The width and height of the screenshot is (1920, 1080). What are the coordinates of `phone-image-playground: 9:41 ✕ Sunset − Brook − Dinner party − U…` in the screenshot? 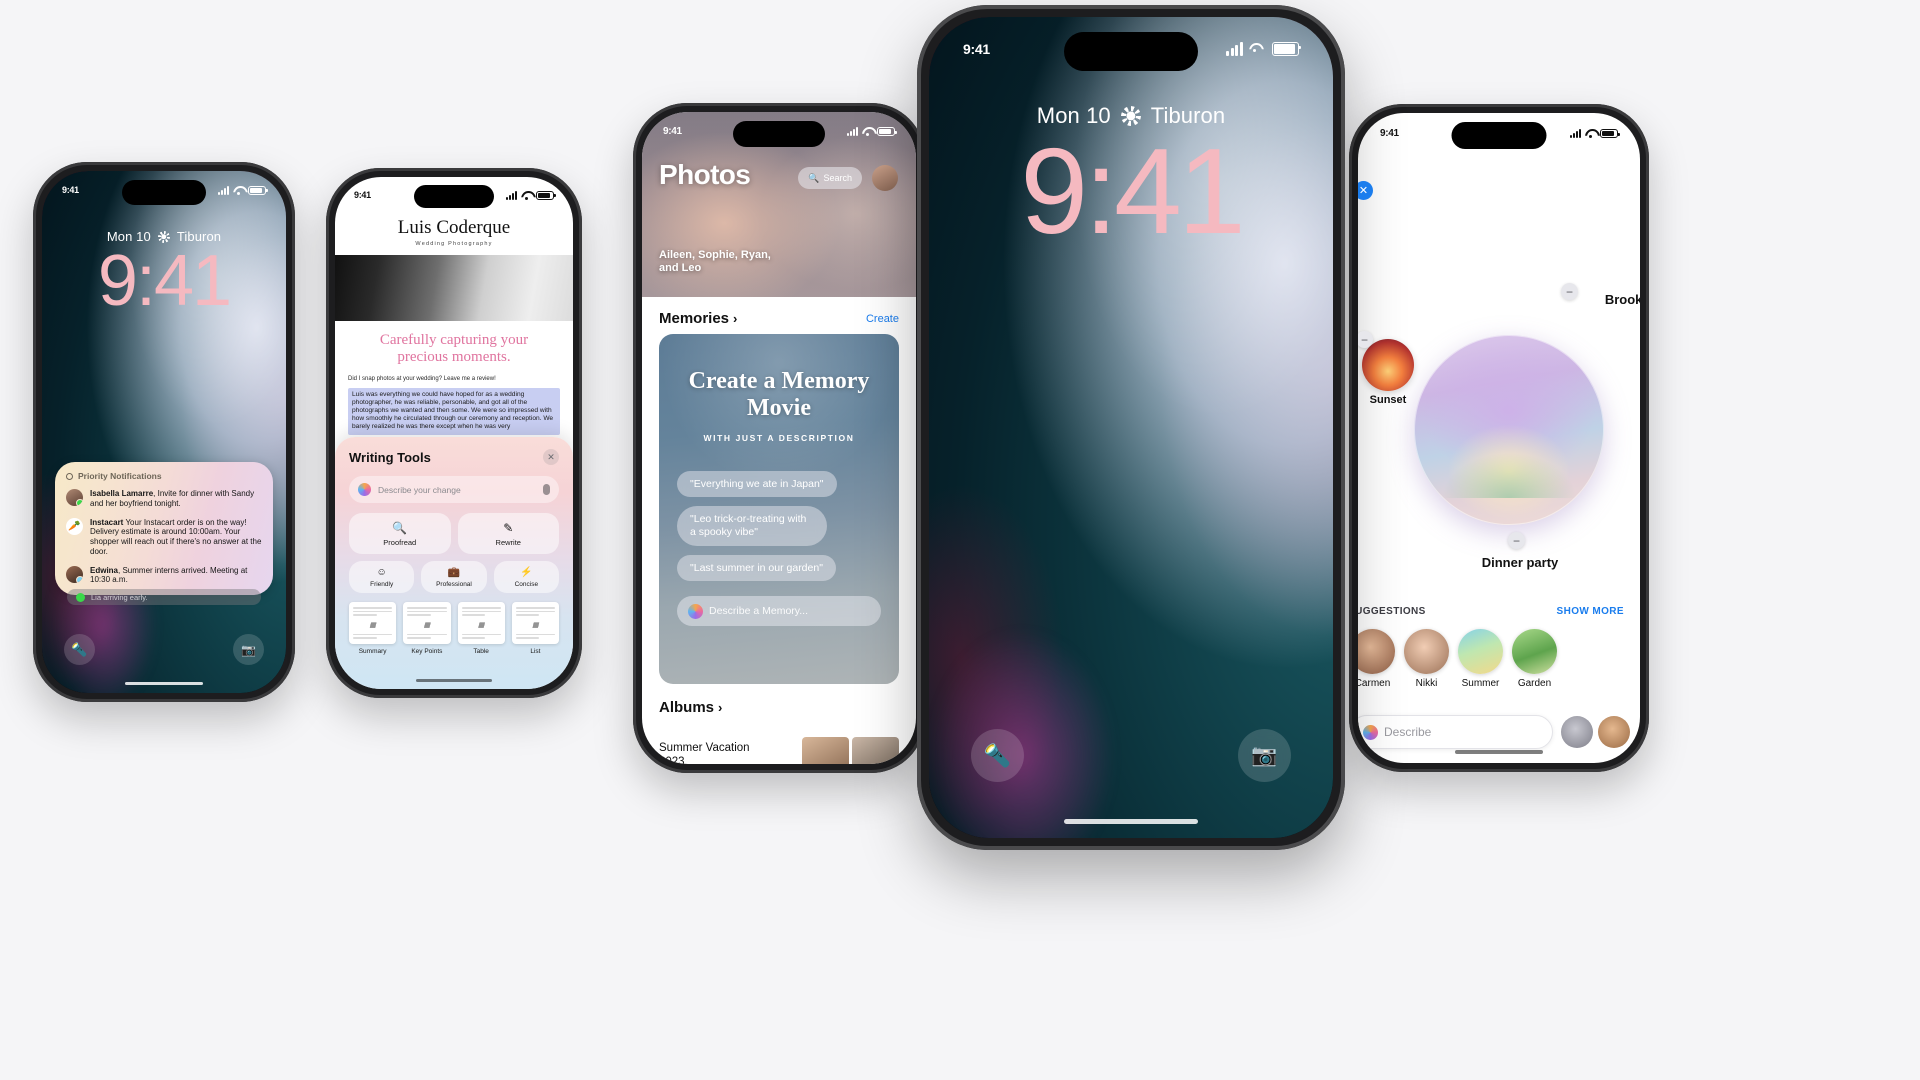 It's located at (1499, 438).